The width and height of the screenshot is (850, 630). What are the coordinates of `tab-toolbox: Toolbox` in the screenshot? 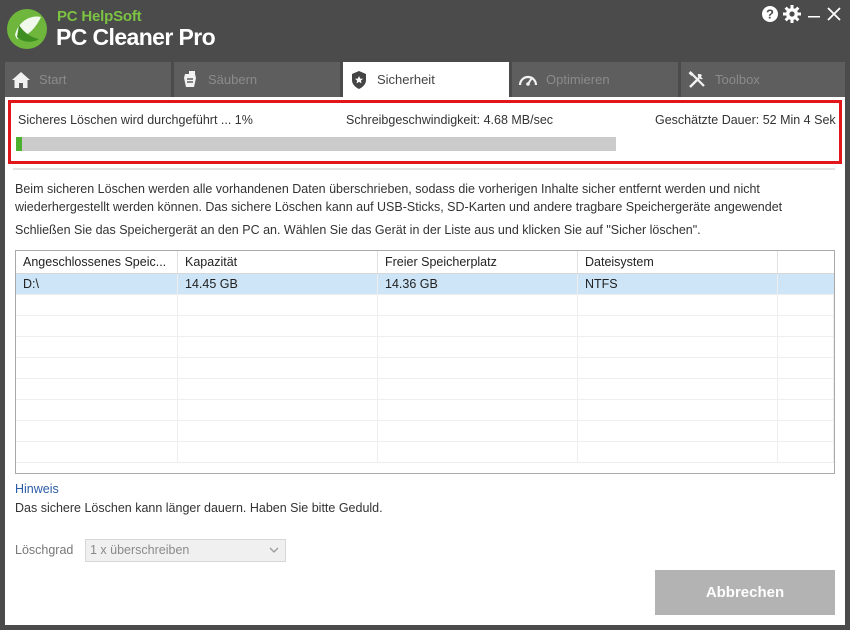 It's located at (763, 79).